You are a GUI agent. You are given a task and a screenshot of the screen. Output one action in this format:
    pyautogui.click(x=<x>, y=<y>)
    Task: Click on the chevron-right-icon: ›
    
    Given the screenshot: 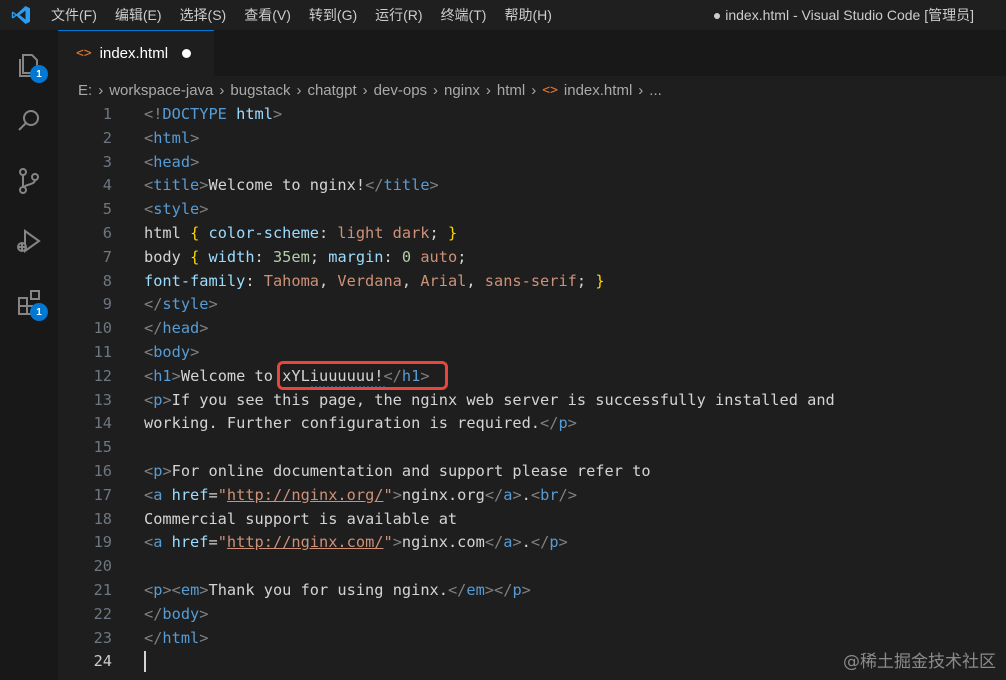 What is the action you would take?
    pyautogui.click(x=101, y=90)
    